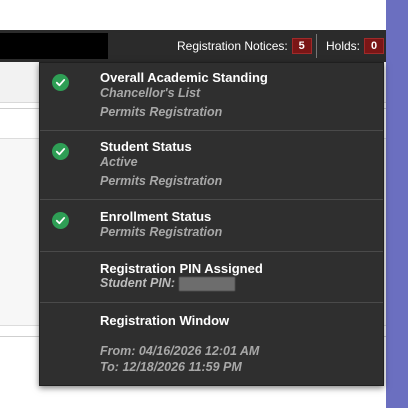 The height and width of the screenshot is (409, 408). I want to click on notice-title: Student Status, so click(146, 146).